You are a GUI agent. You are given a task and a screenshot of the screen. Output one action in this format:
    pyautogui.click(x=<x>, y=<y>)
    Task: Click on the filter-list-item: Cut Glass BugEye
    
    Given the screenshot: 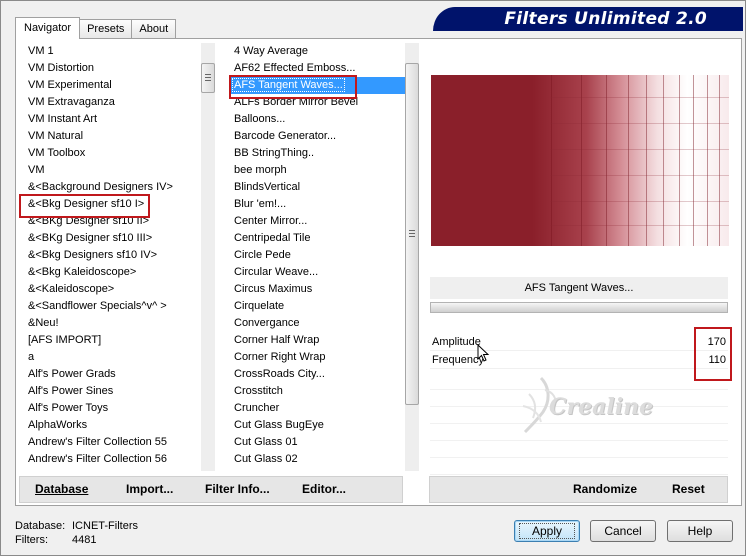 What is the action you would take?
    pyautogui.click(x=317, y=425)
    